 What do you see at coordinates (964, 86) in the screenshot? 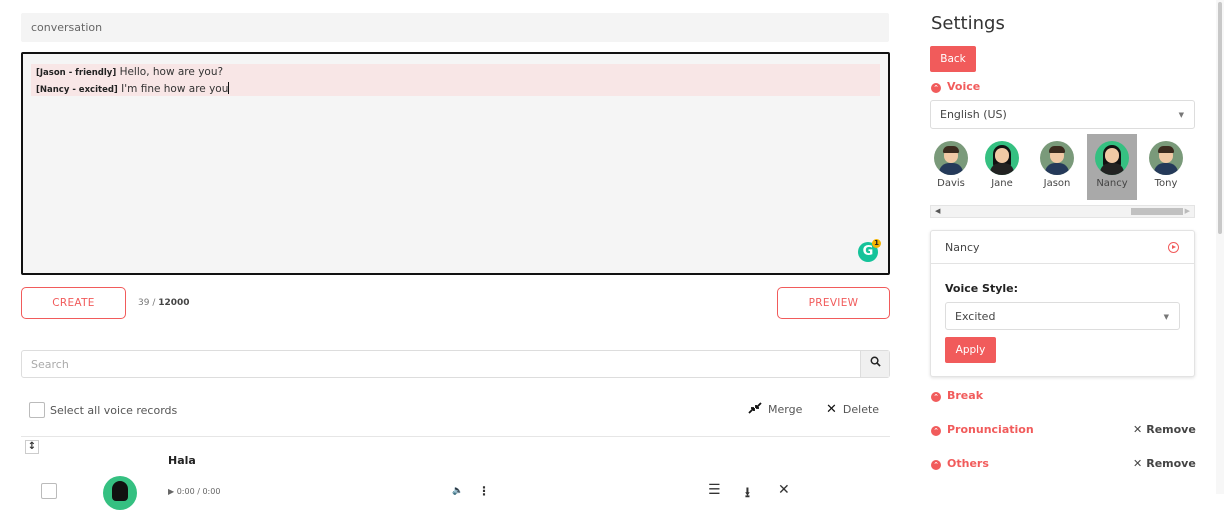
I see `voice-section-label: Voice` at bounding box center [964, 86].